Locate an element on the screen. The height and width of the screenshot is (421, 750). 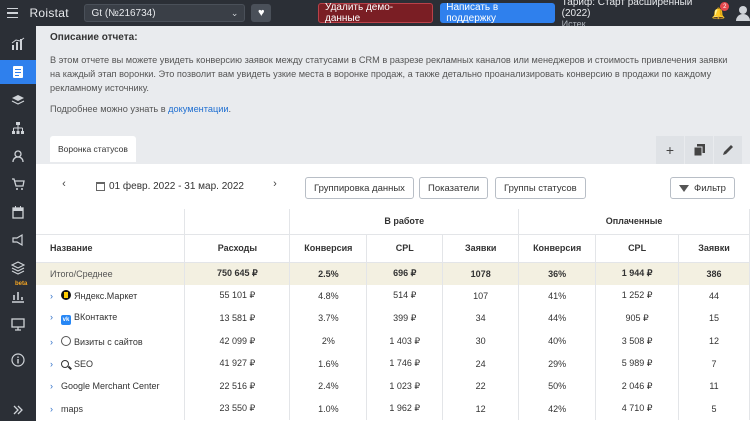
reports-icon is located at coordinates (18, 72).